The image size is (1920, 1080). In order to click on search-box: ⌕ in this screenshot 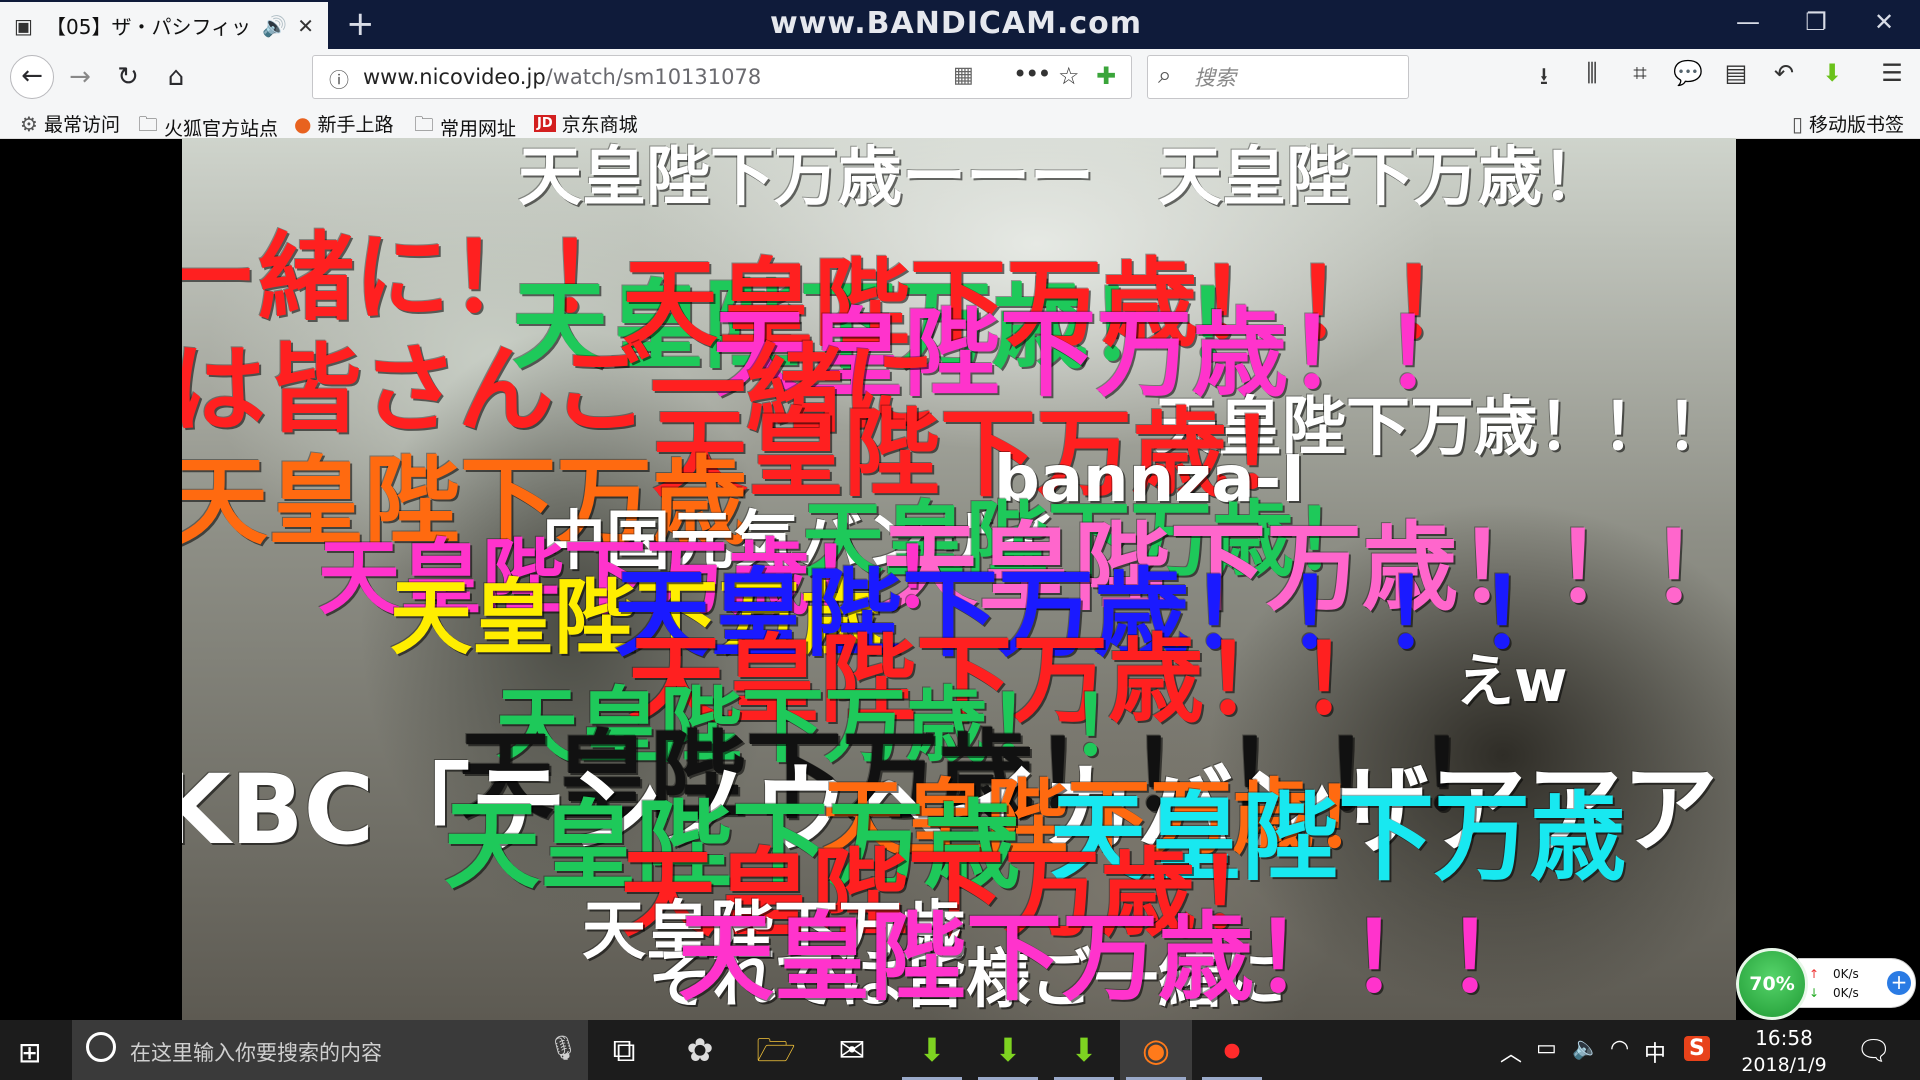, I will do `click(1278, 77)`.